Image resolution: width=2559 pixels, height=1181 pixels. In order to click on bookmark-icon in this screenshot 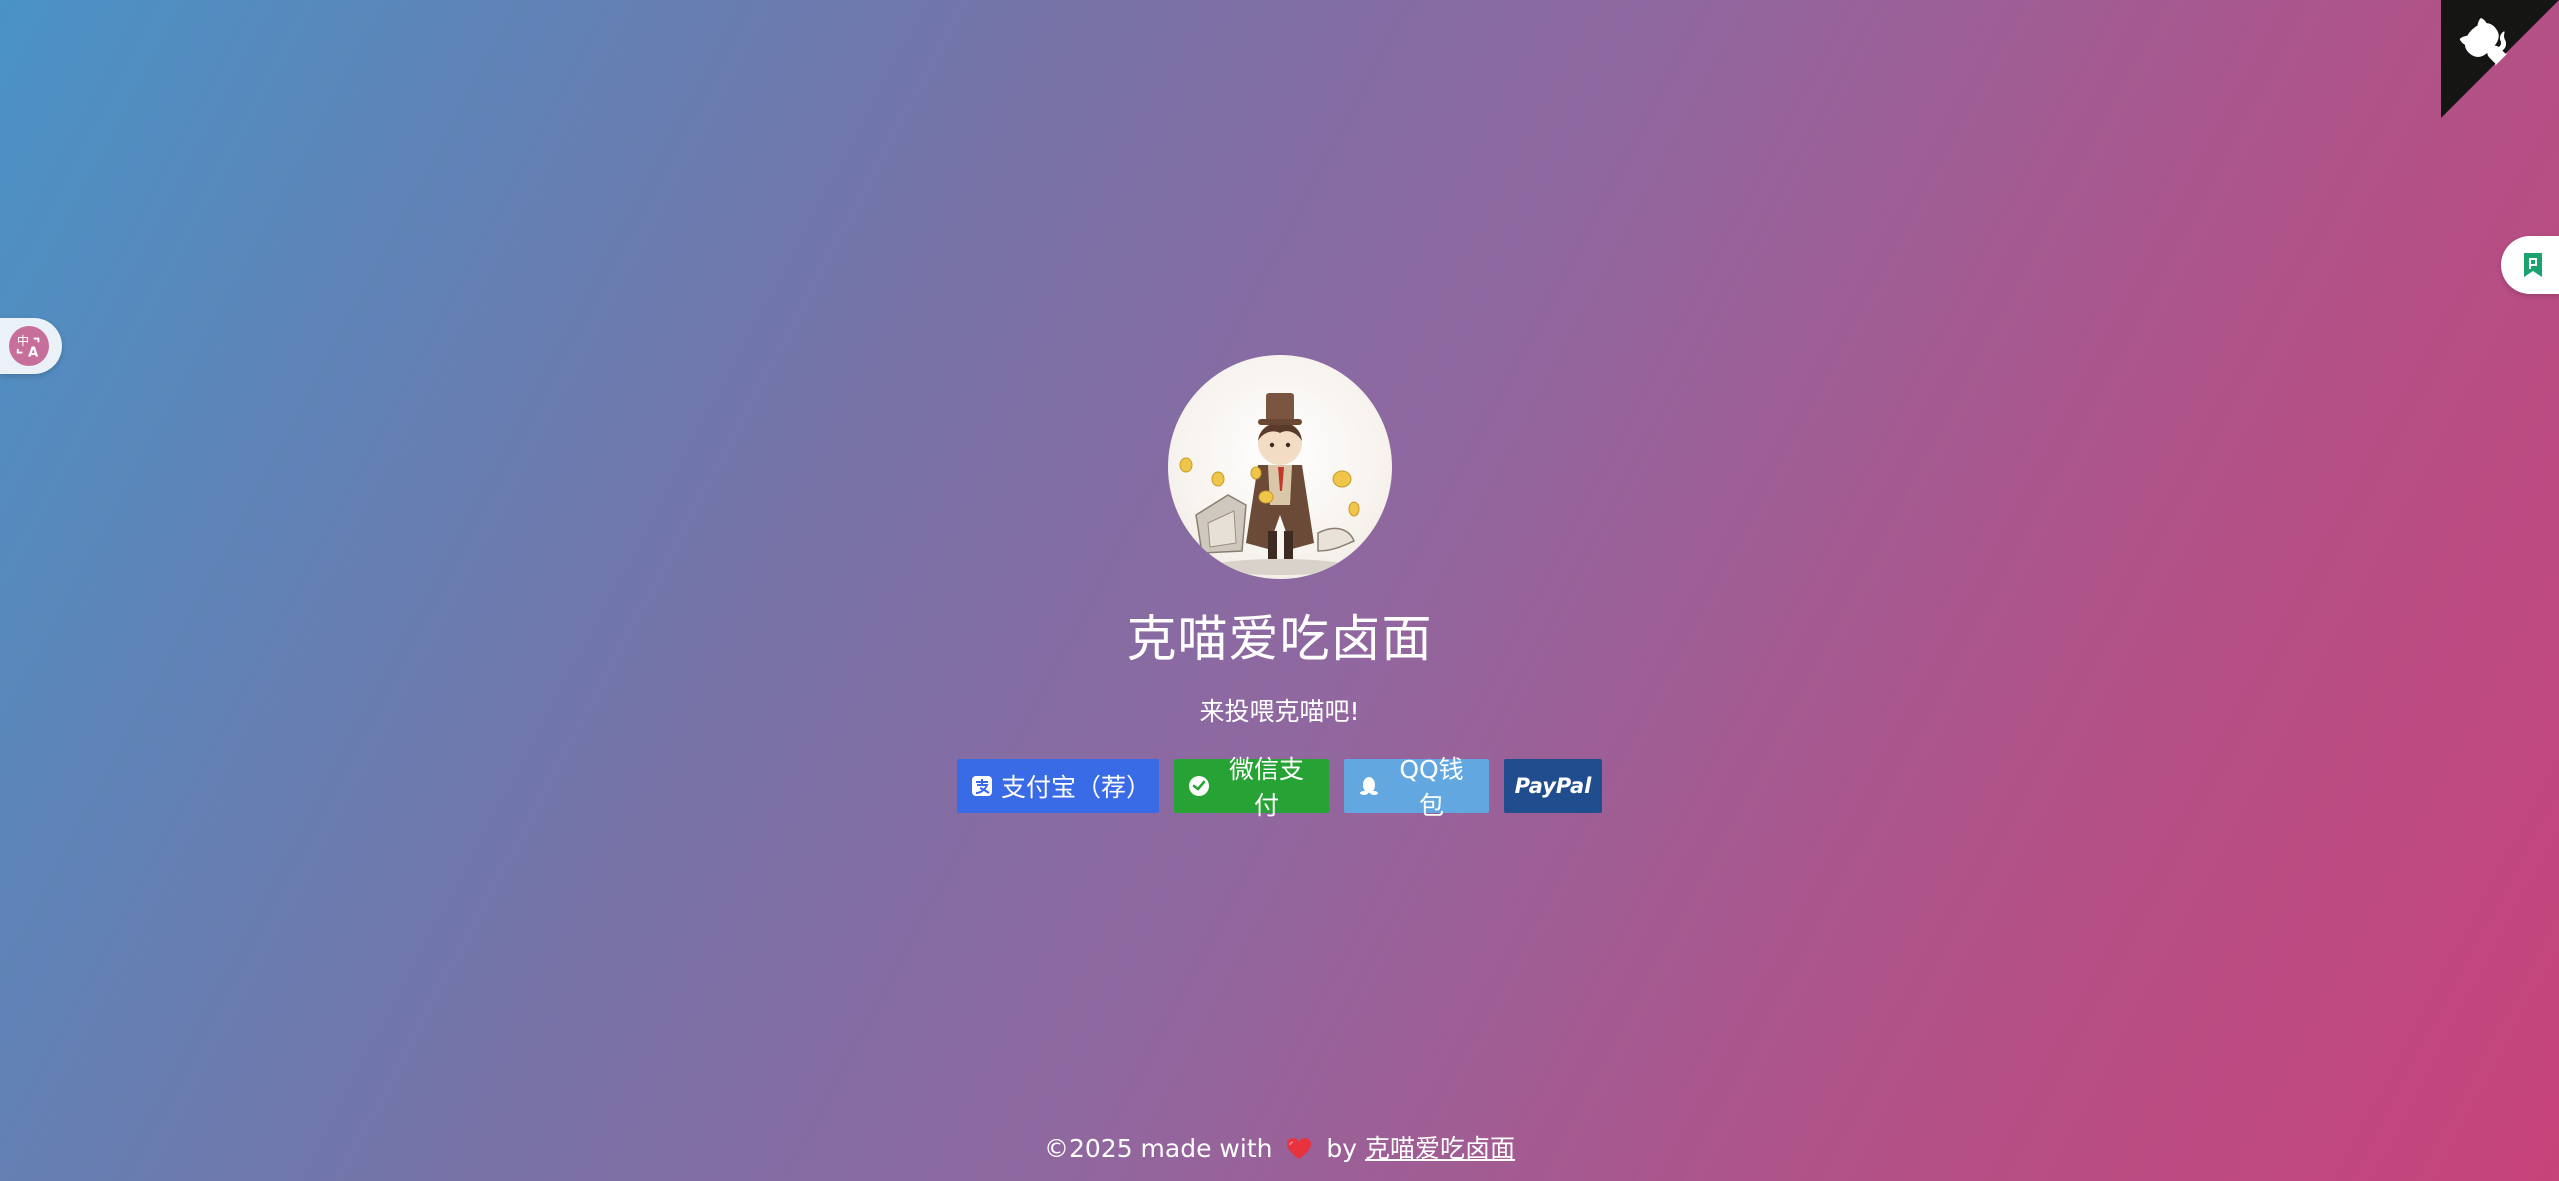, I will do `click(2533, 265)`.